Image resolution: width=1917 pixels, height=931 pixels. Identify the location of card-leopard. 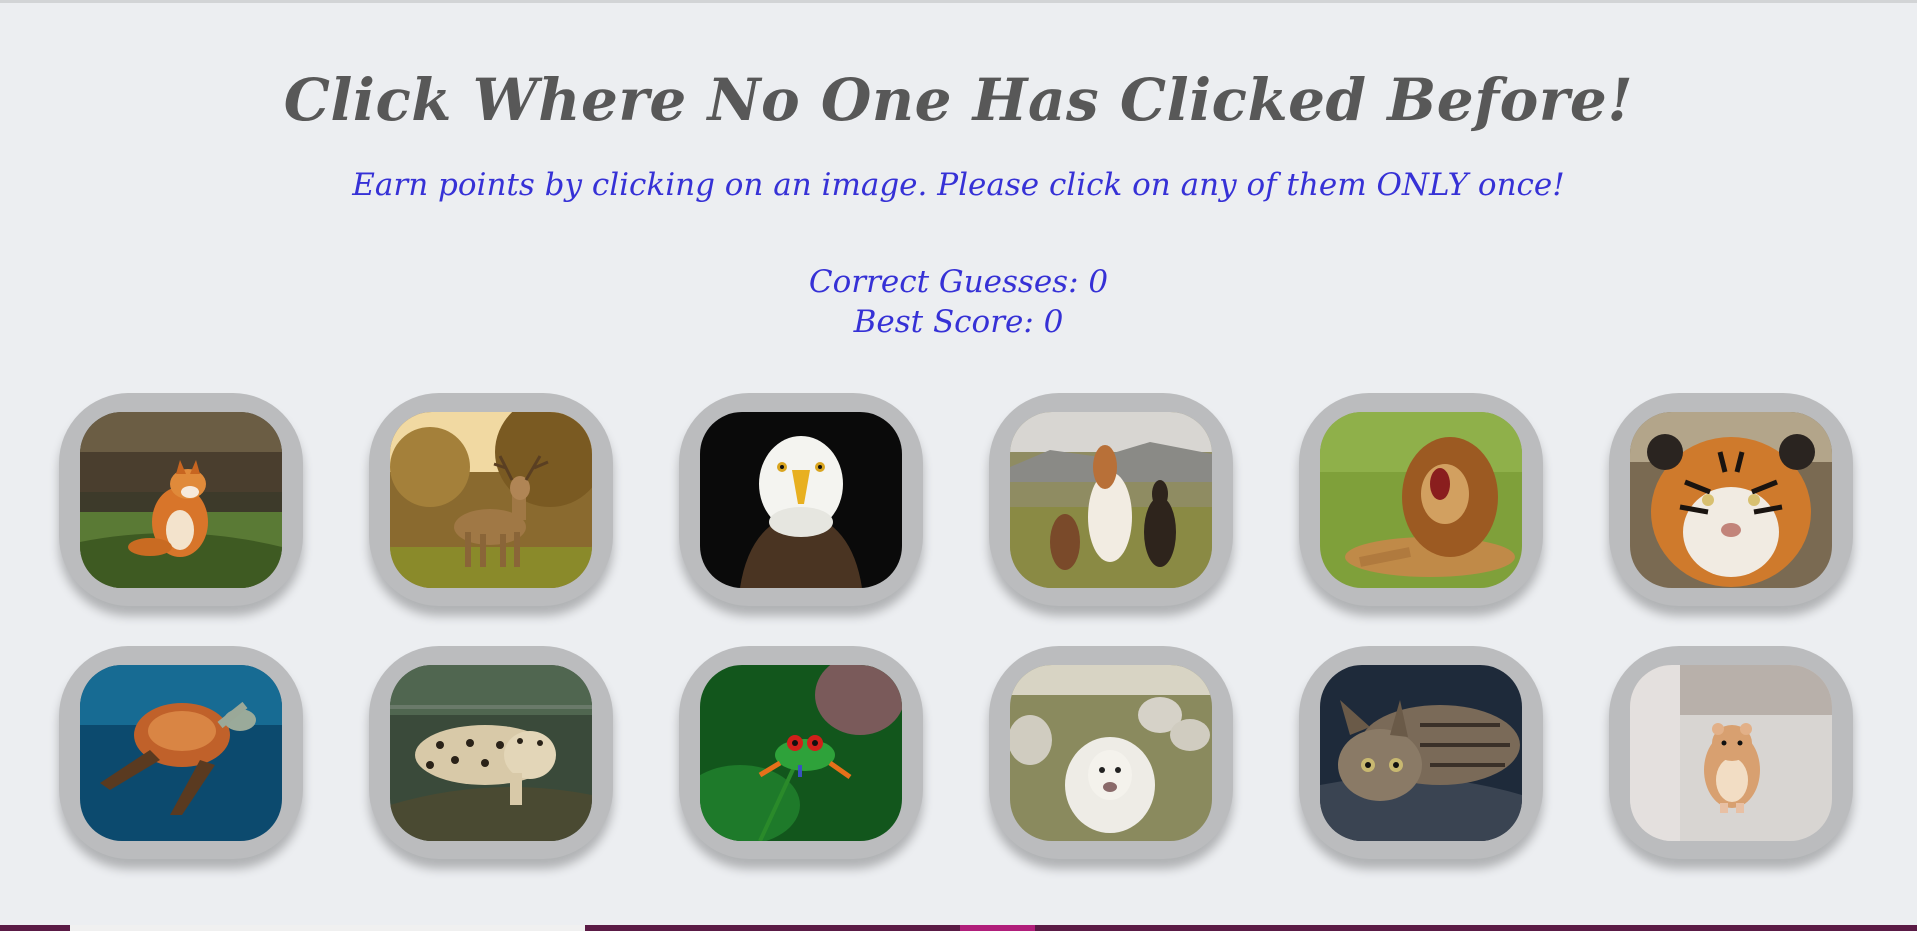
(491, 752).